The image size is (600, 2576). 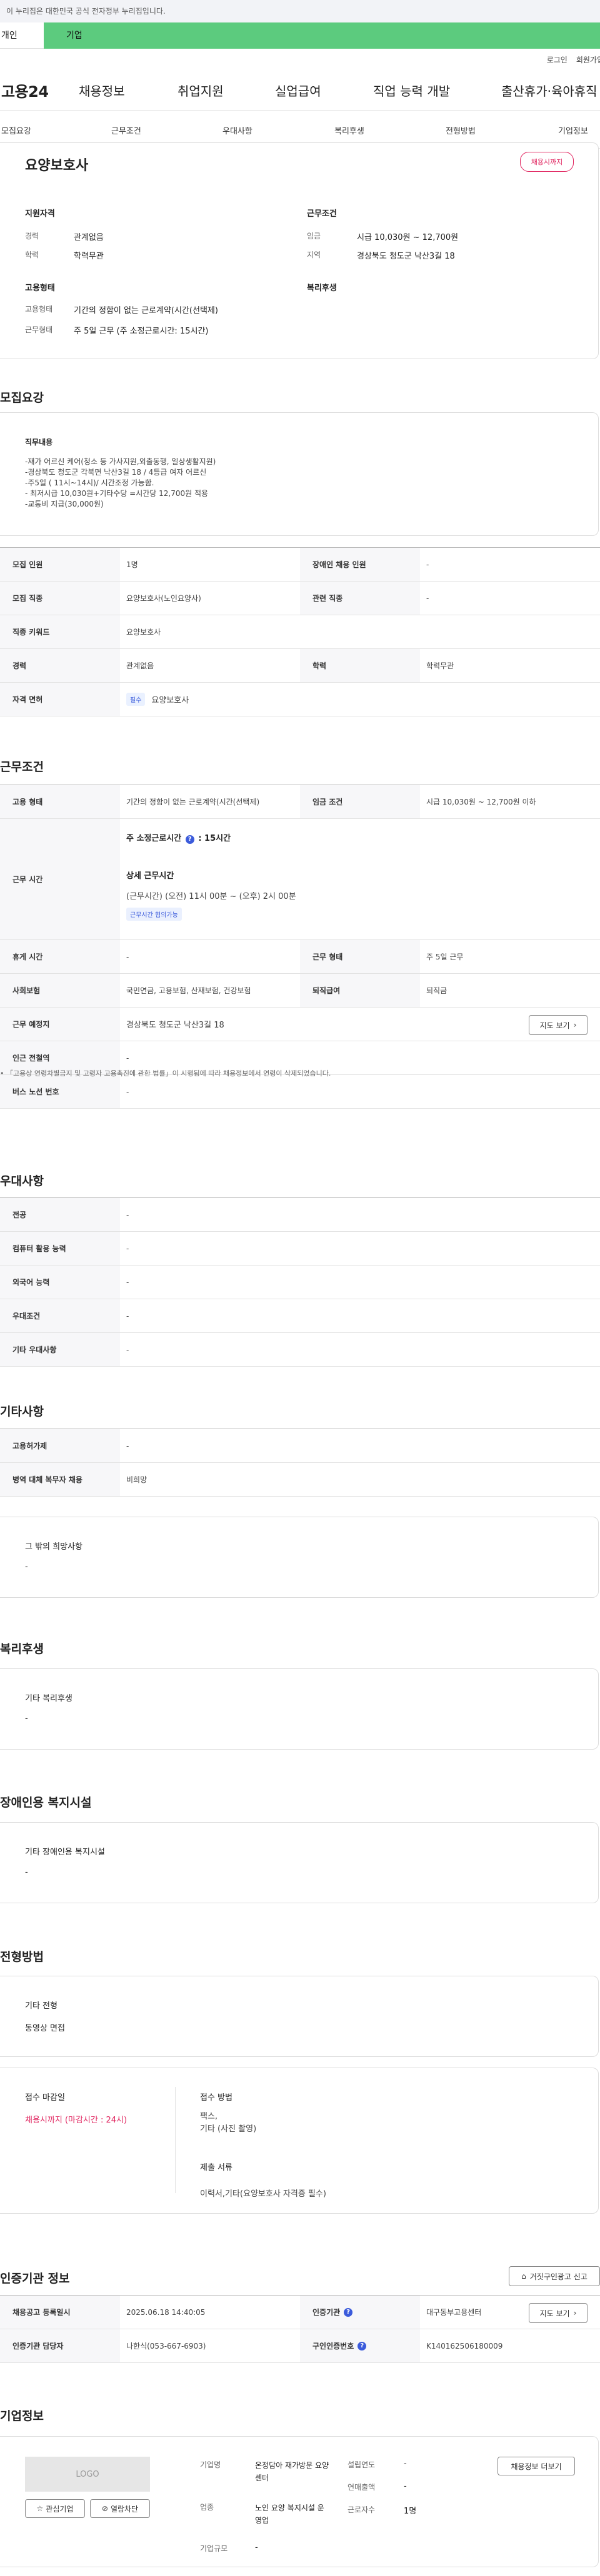 I want to click on disabled-box-title: 기타 장애인용 복지시설, so click(x=65, y=1852).